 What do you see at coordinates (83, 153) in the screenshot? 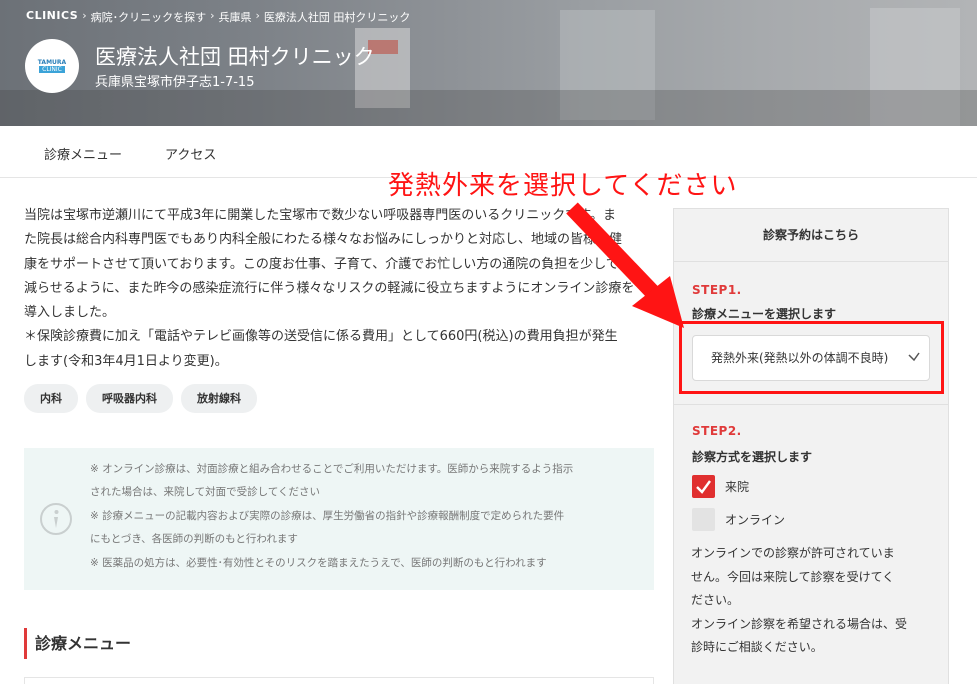
I see `tab-menu: 診療メニュー` at bounding box center [83, 153].